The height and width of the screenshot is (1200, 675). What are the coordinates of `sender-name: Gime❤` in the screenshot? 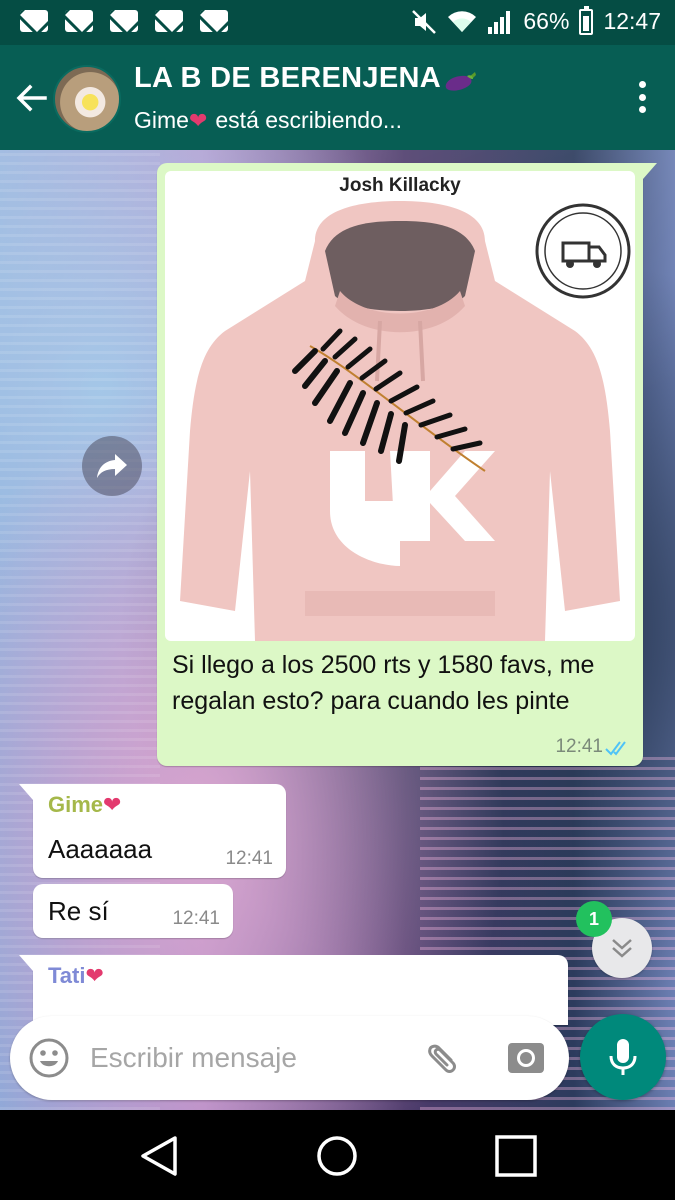 It's located at (84, 805).